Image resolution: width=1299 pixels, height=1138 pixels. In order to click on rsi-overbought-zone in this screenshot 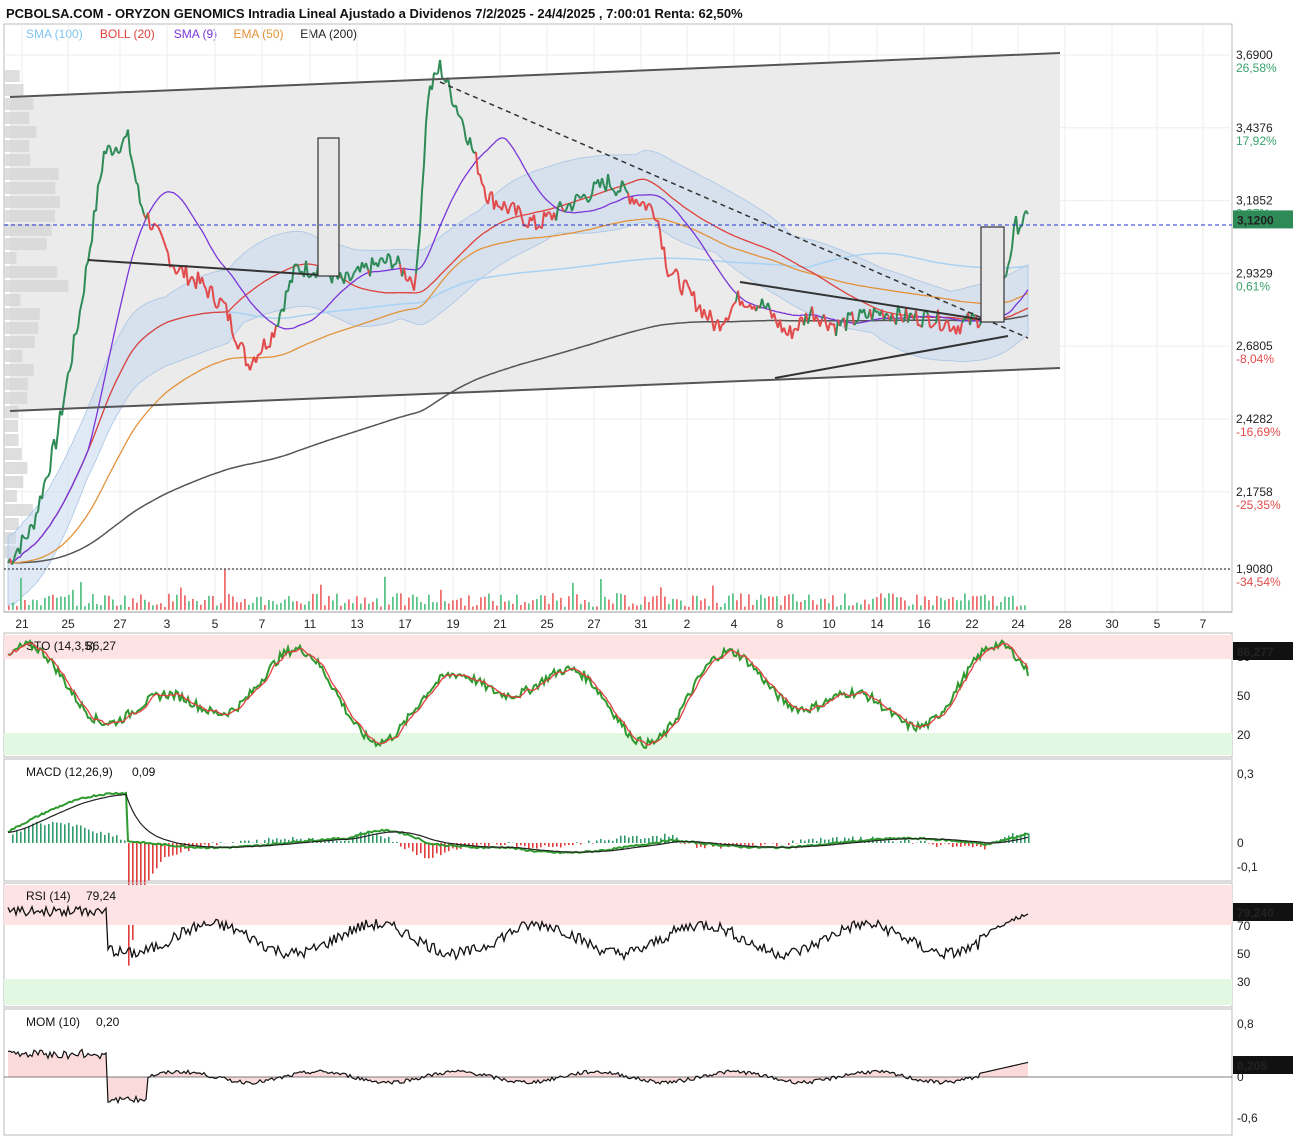, I will do `click(618, 905)`.